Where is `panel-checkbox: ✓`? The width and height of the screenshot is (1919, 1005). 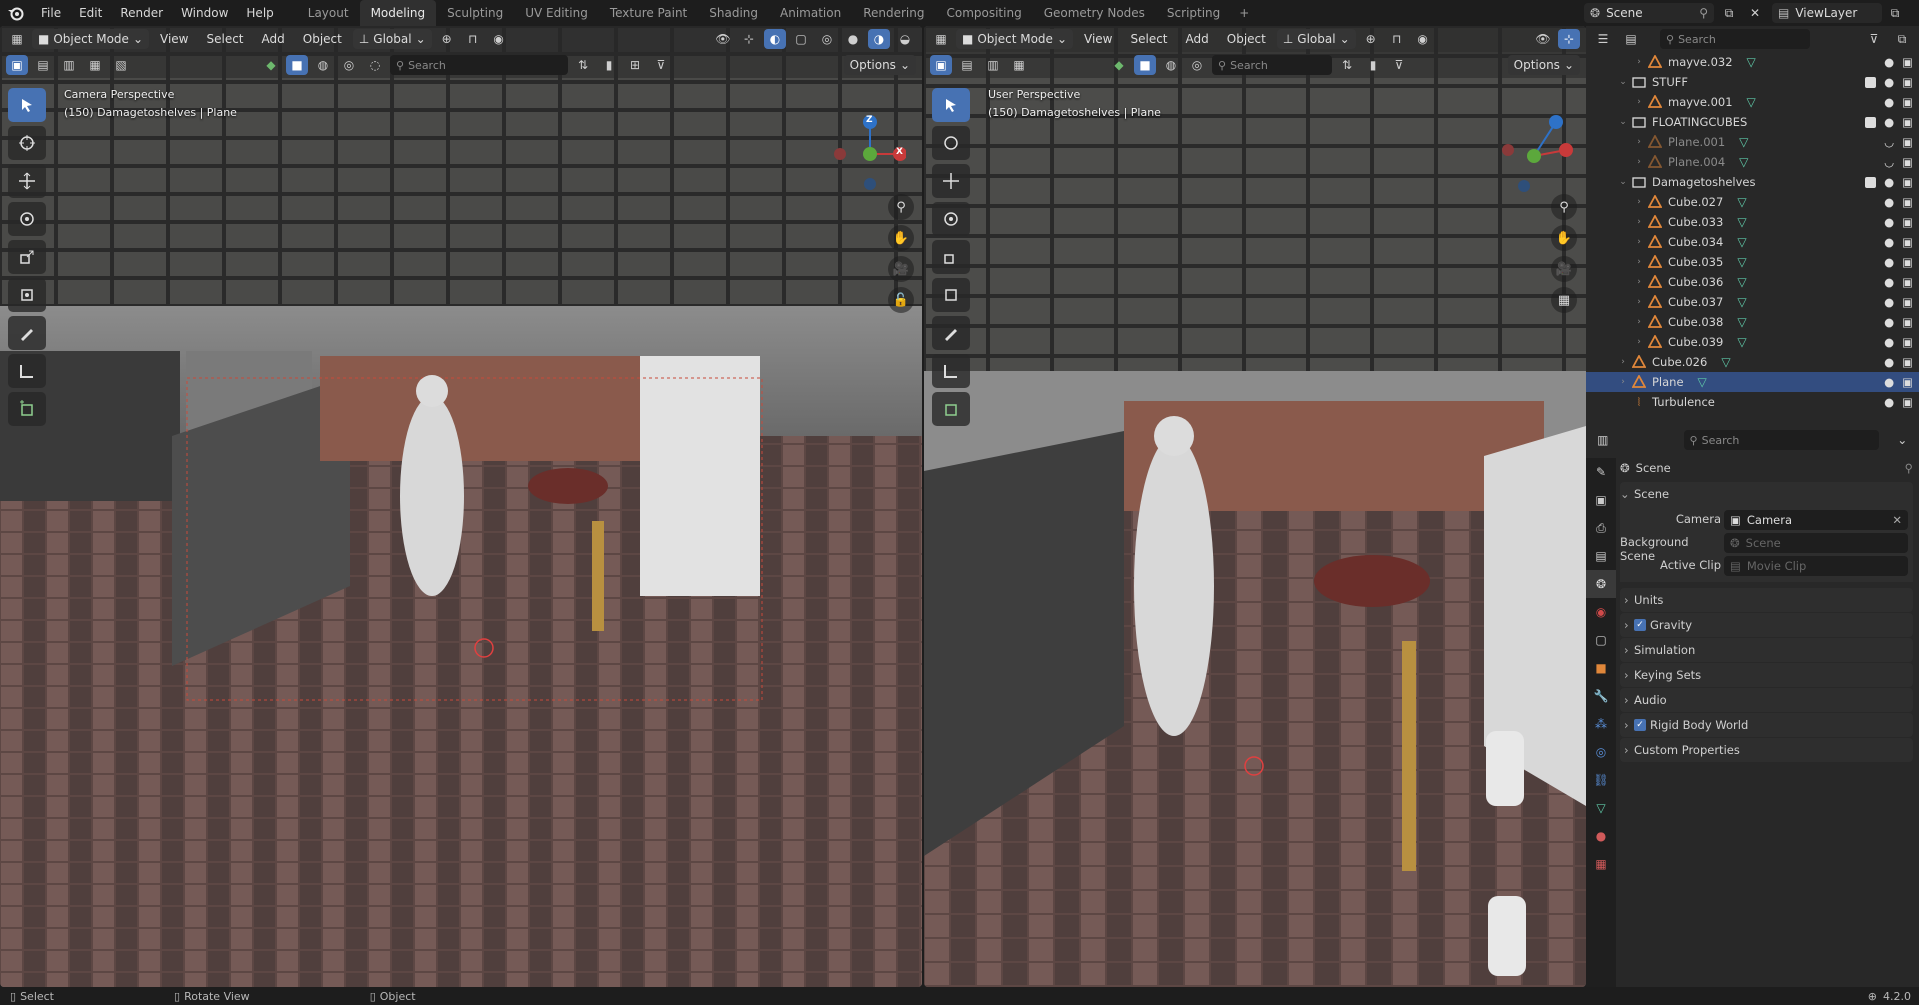 panel-checkbox: ✓ is located at coordinates (1640, 625).